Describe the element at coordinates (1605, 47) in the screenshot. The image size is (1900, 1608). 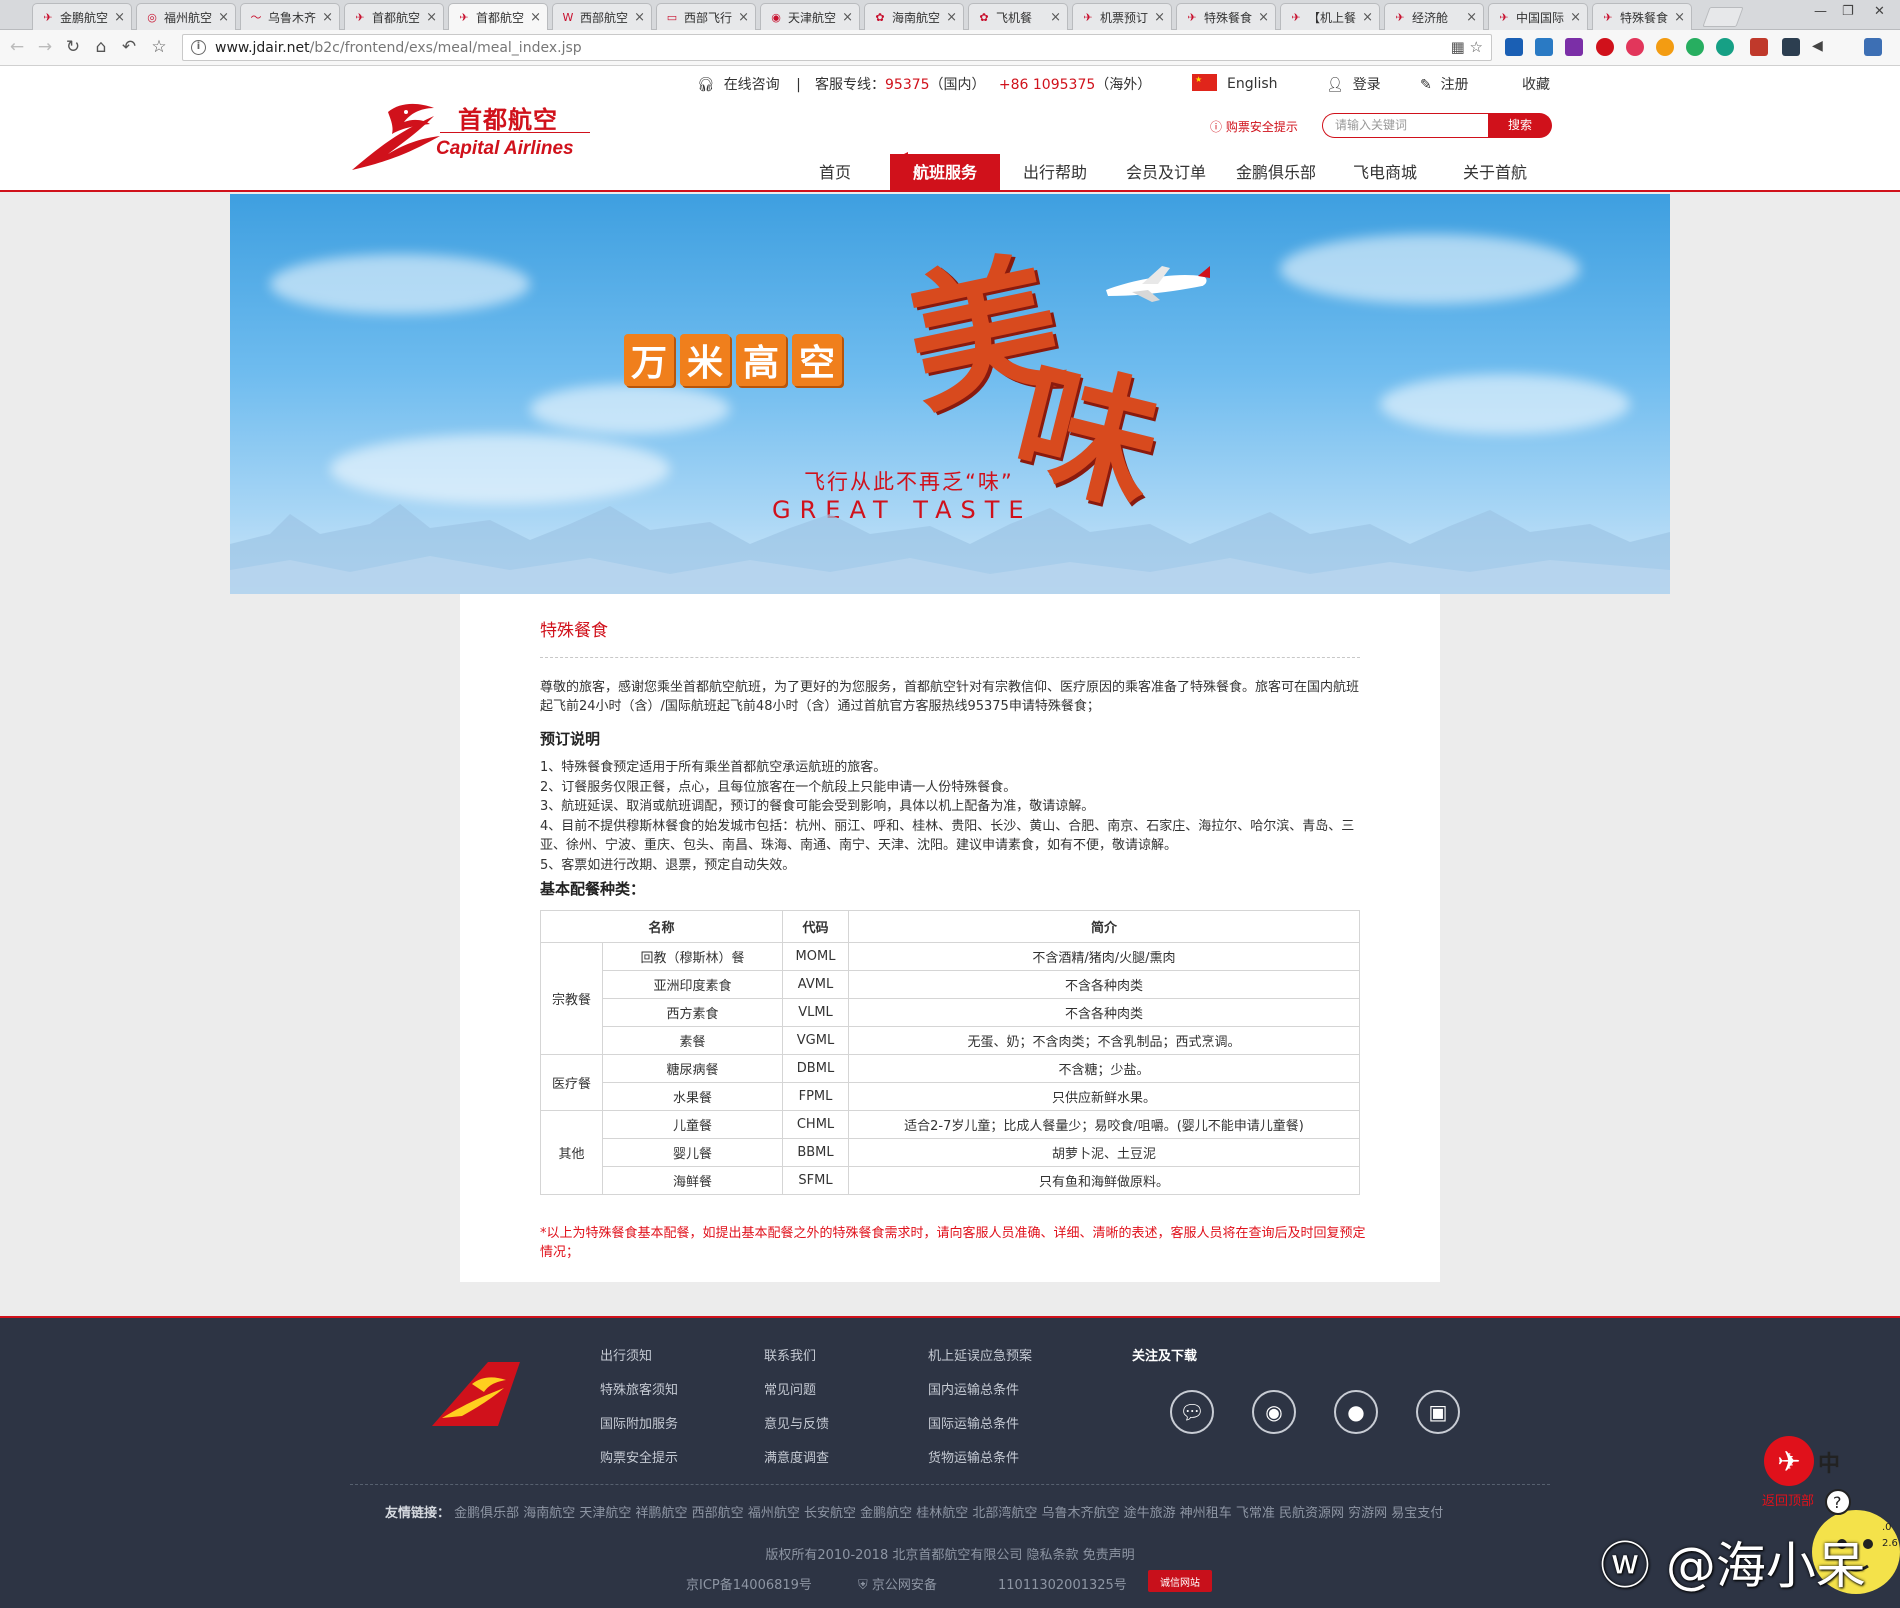
I see `adblock-icon` at that location.